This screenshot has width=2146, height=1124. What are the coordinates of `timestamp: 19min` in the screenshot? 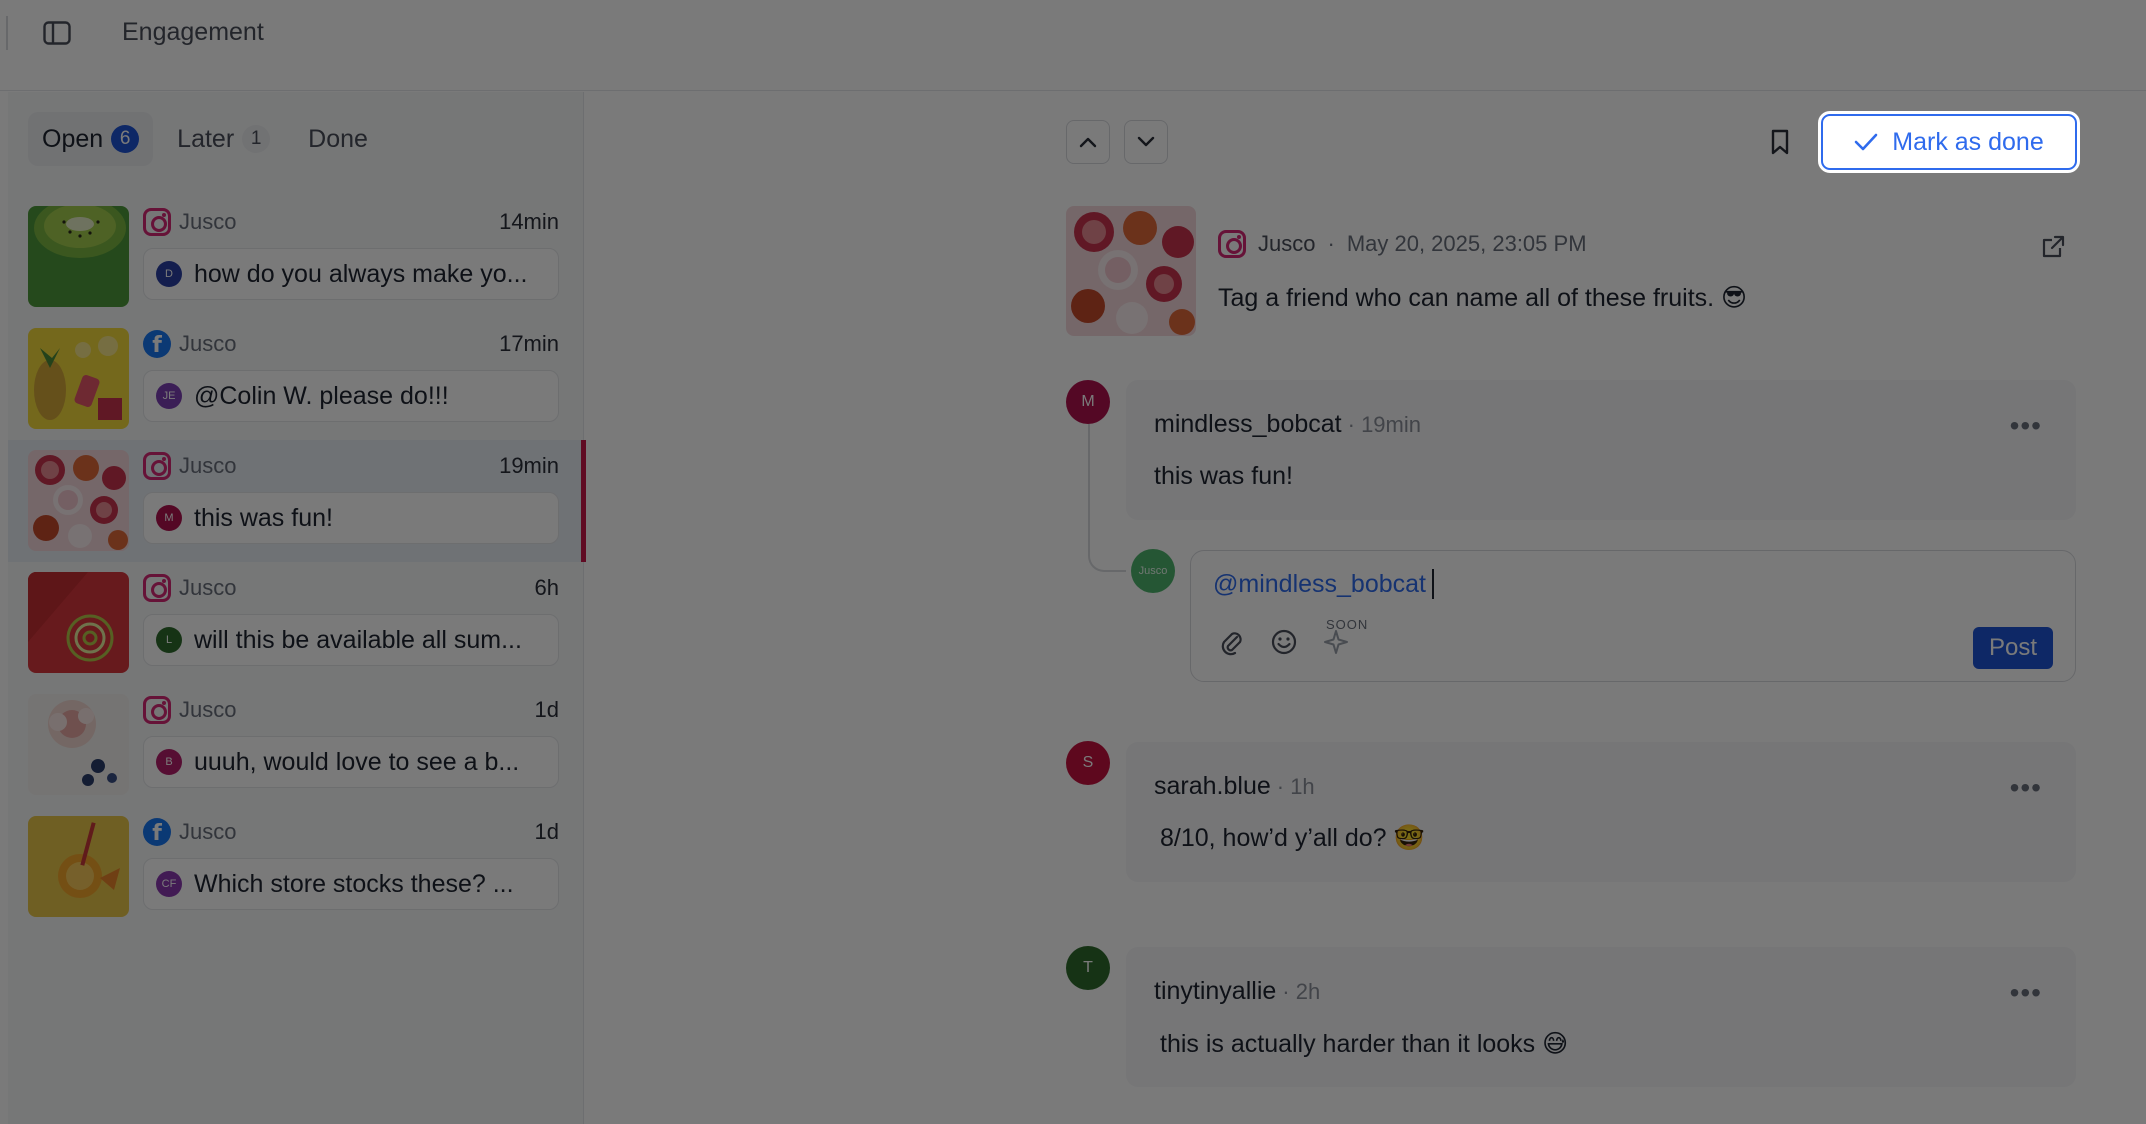 It's located at (529, 465).